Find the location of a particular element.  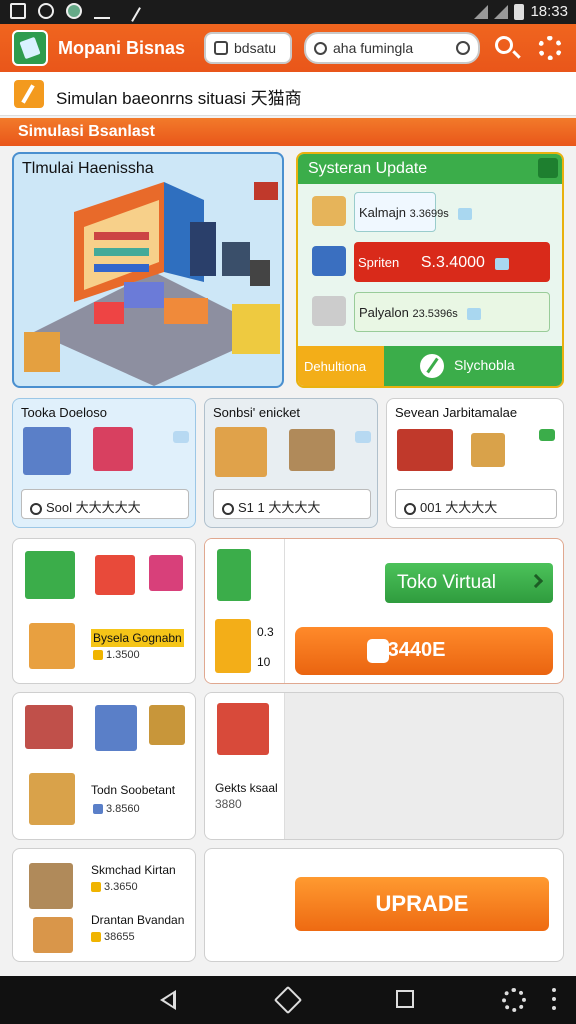

market-icon is located at coordinates (52, 646).